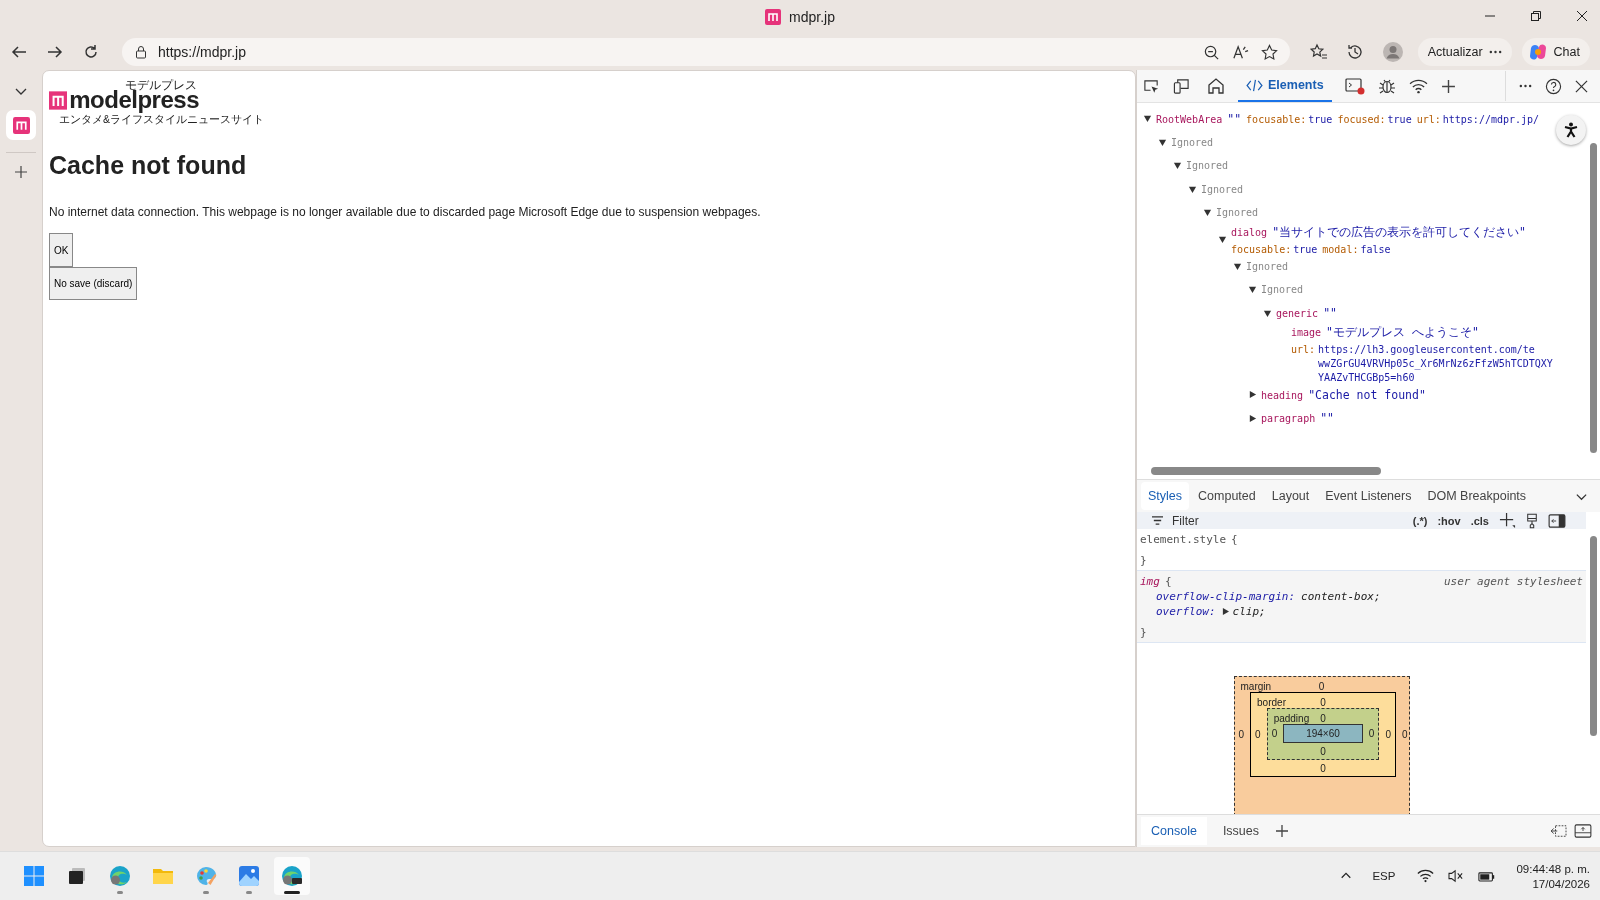  Describe the element at coordinates (1420, 520) in the screenshot. I see `filter-toggle: (.*)` at that location.